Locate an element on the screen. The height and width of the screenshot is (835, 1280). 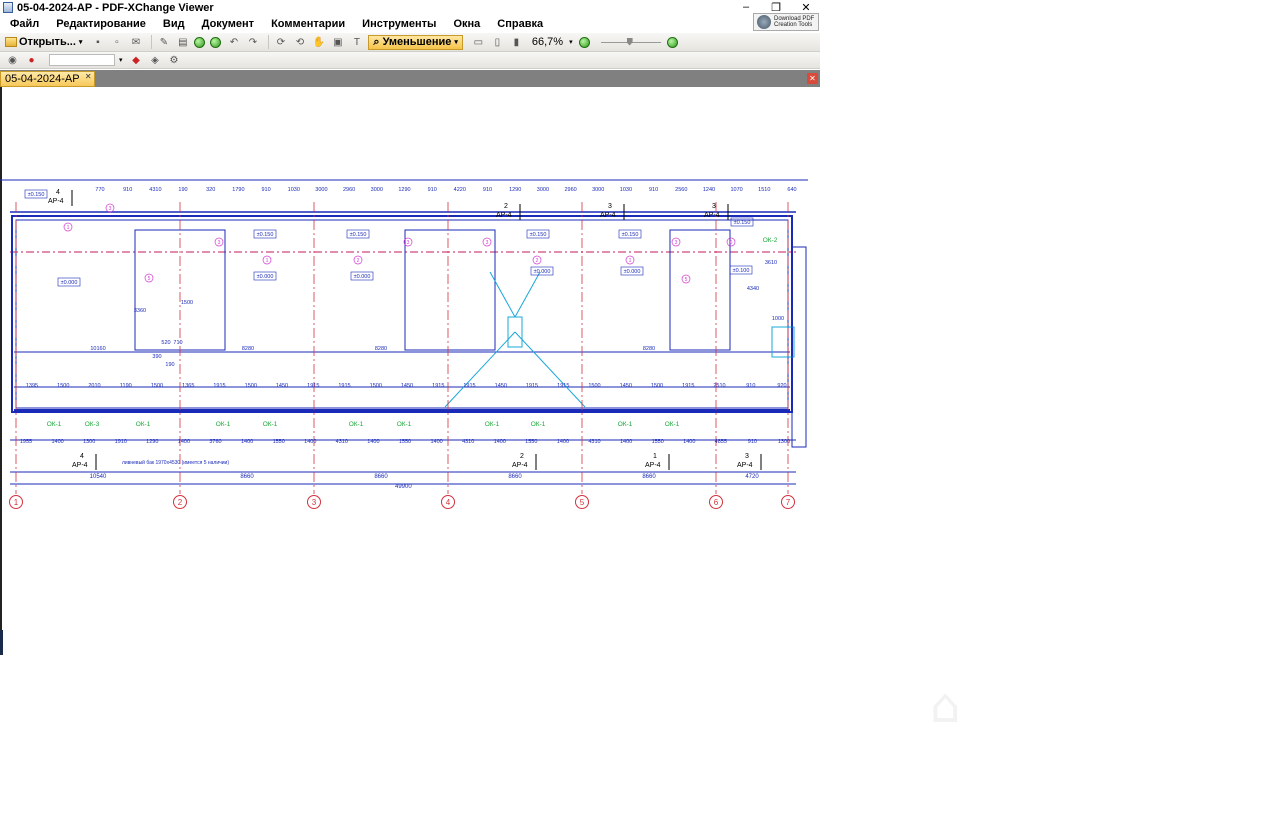
rotate-page-icon: ⟲ is located at coordinates (299, 42).